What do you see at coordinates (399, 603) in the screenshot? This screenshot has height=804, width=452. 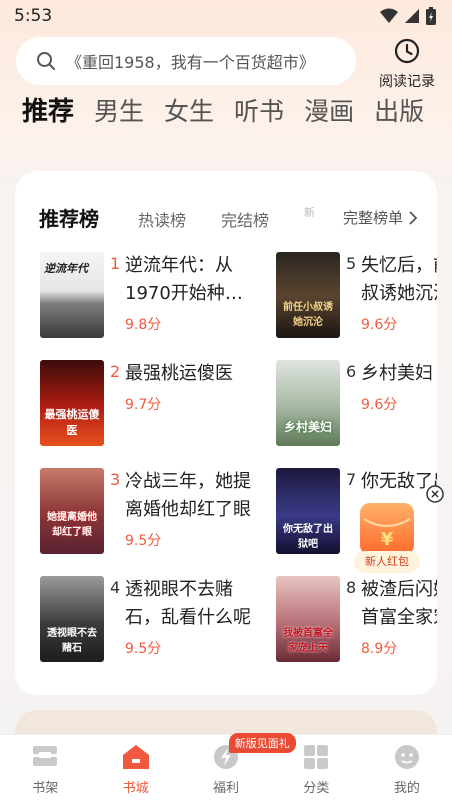 I see `book-title: 被渣后闪婚，被首富全家宠上天` at bounding box center [399, 603].